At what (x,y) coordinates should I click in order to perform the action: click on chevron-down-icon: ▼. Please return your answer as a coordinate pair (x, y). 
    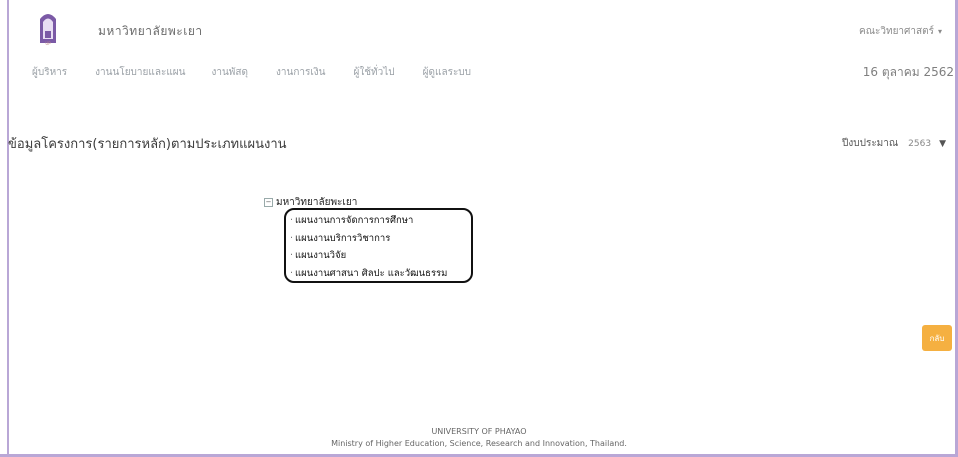
    Looking at the image, I should click on (942, 143).